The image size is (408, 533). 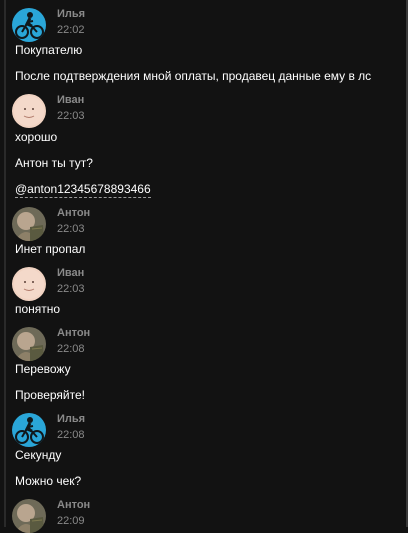 I want to click on message-text: Покупателю, so click(x=49, y=50).